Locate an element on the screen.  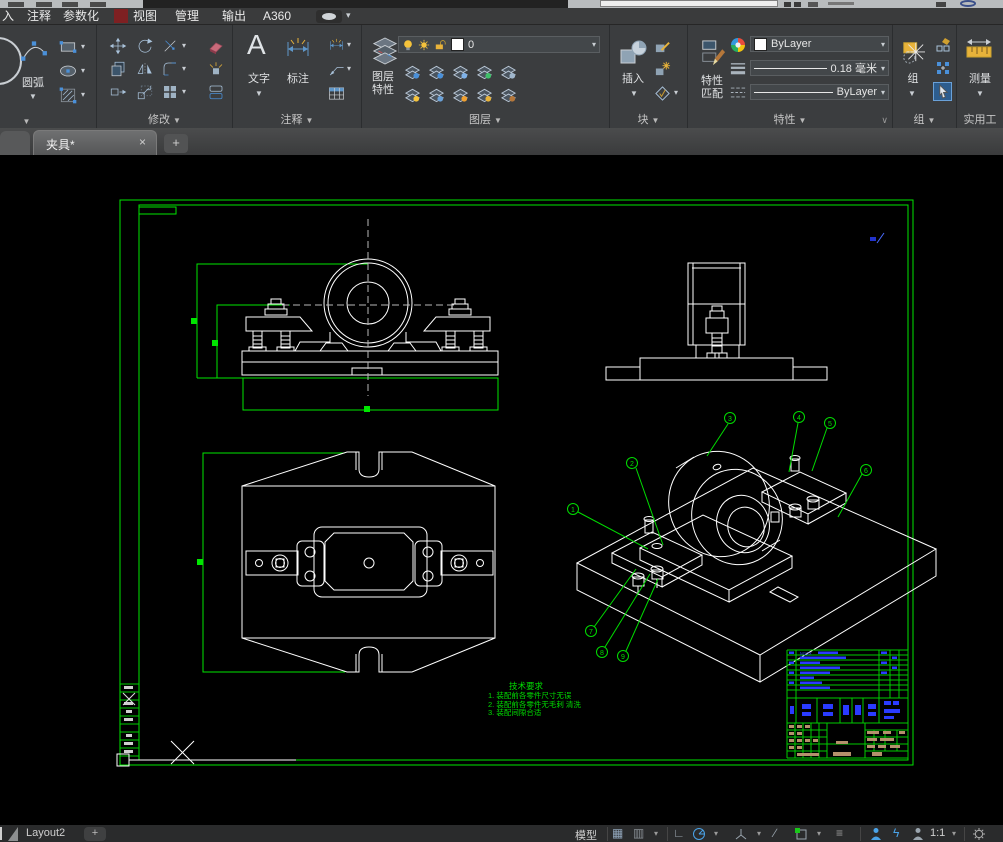
search-input is located at coordinates (689, 3).